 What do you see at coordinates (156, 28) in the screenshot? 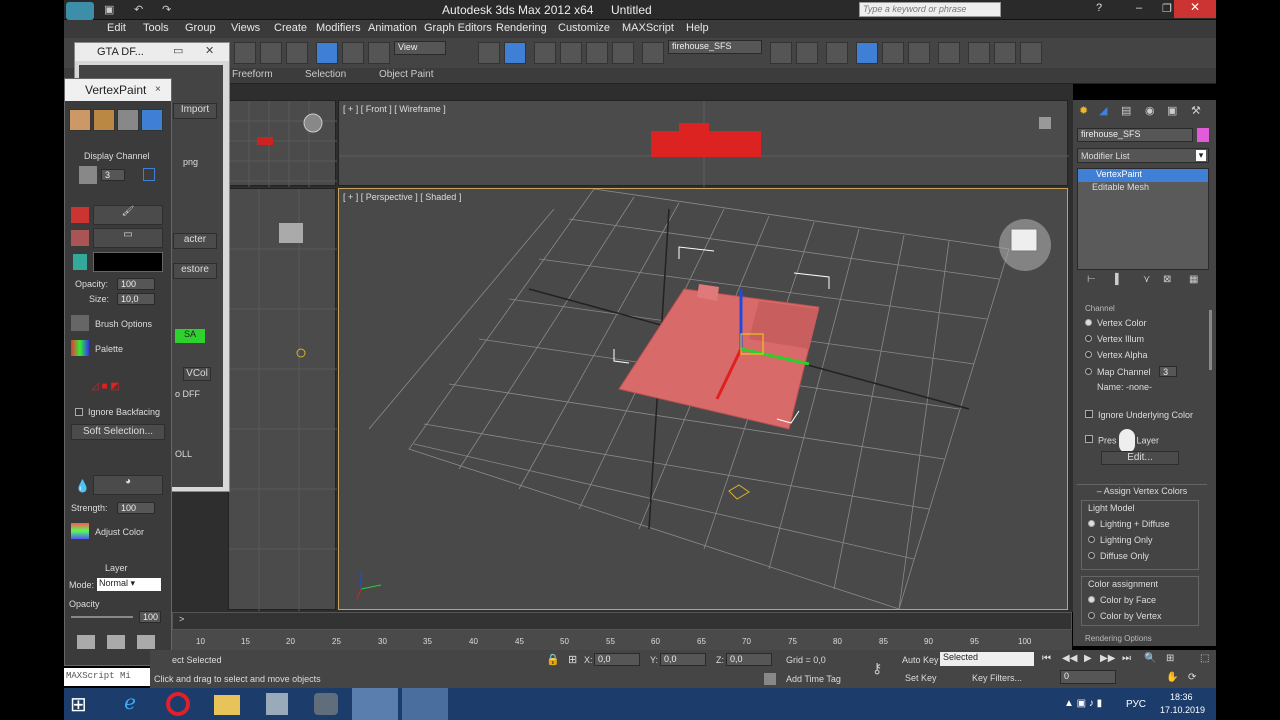
I see `menu-tools: Tools` at bounding box center [156, 28].